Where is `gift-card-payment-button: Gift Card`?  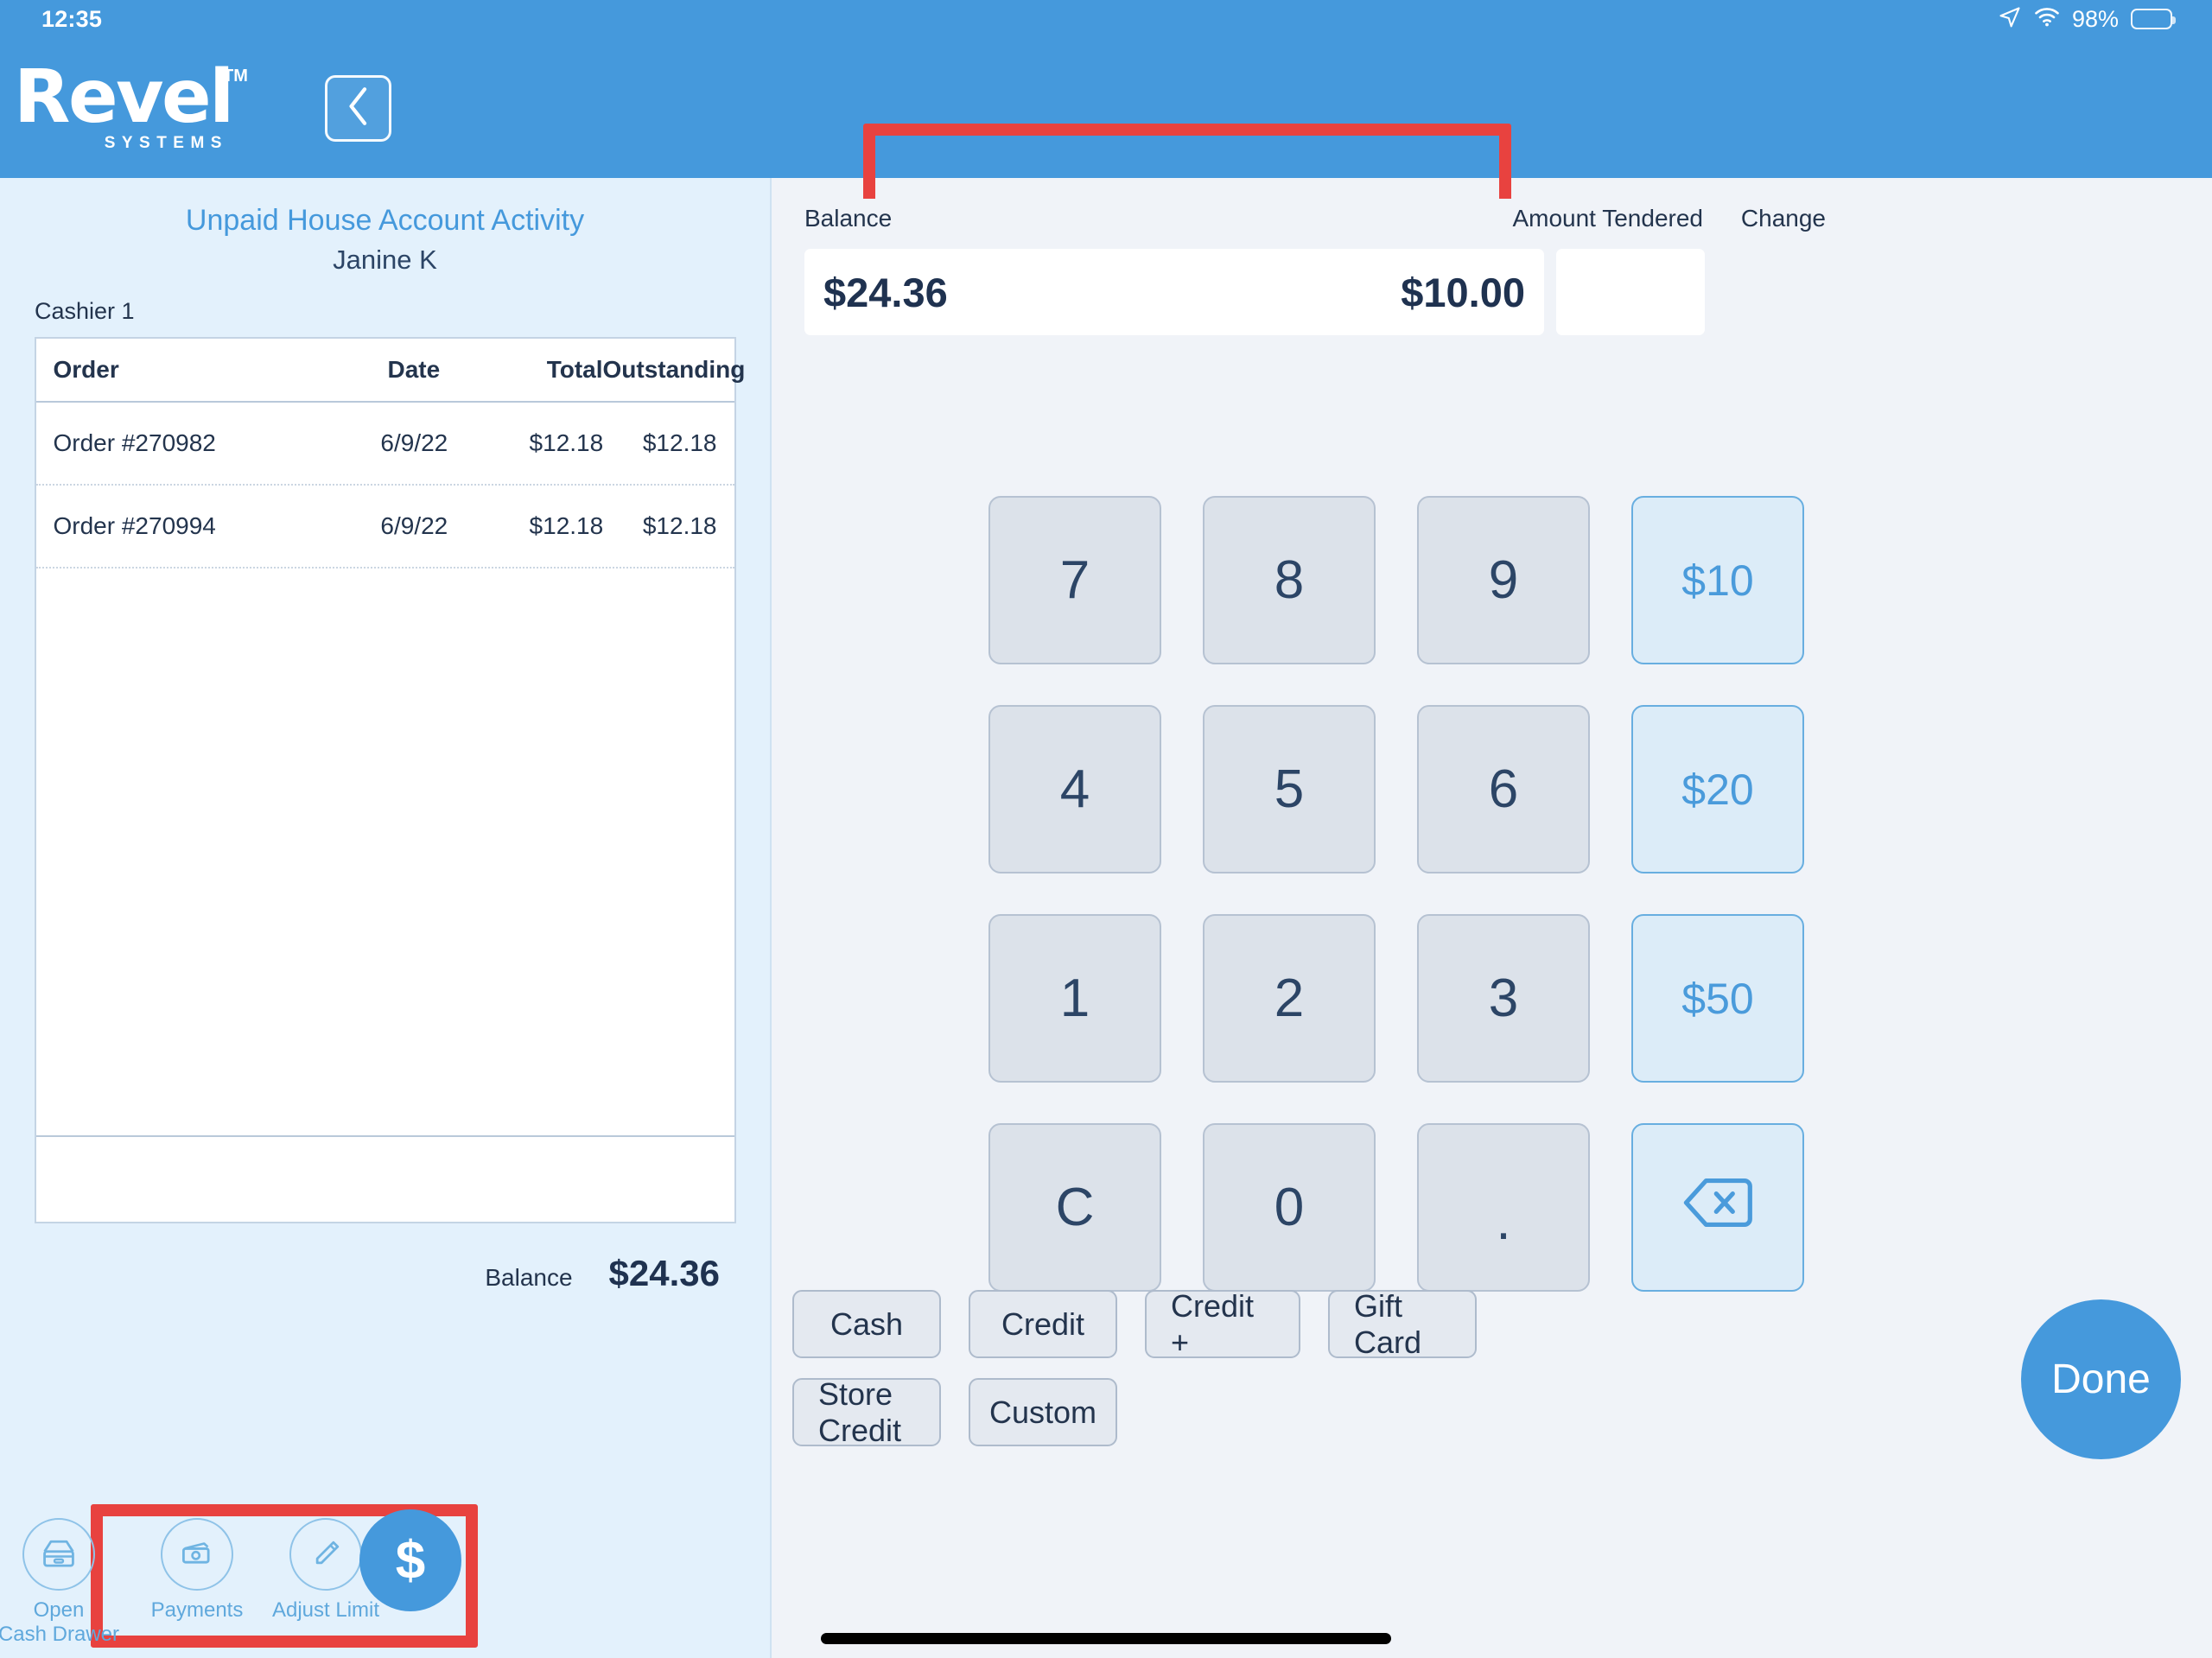
gift-card-payment-button: Gift Card is located at coordinates (1402, 1324).